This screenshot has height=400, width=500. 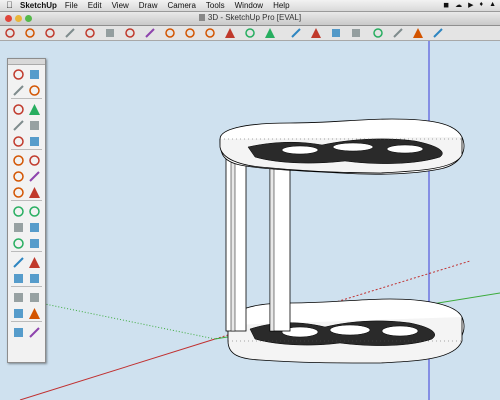 I want to click on main-toolbar, so click(x=250, y=33).